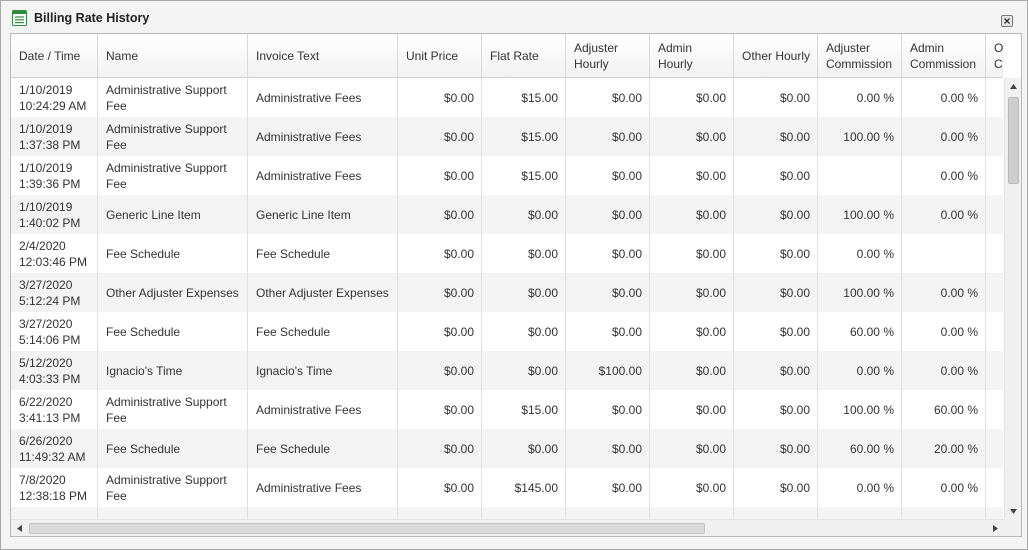 The image size is (1028, 550). I want to click on arrow-up-icon, so click(1013, 86).